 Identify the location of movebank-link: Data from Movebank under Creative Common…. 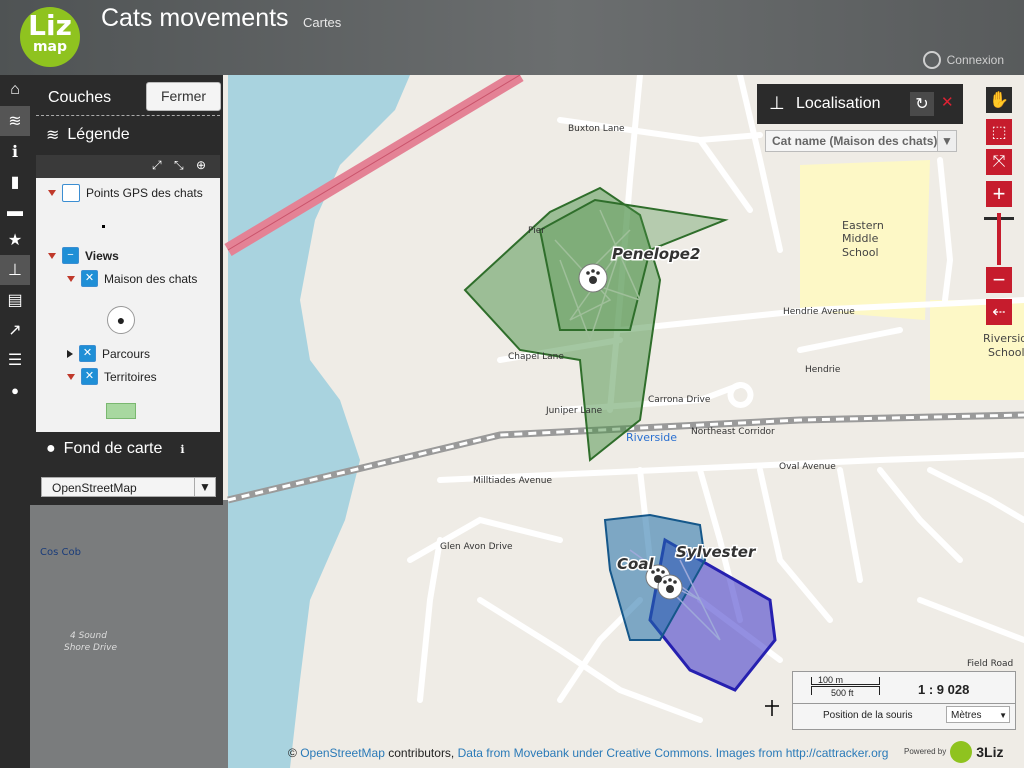
(673, 753).